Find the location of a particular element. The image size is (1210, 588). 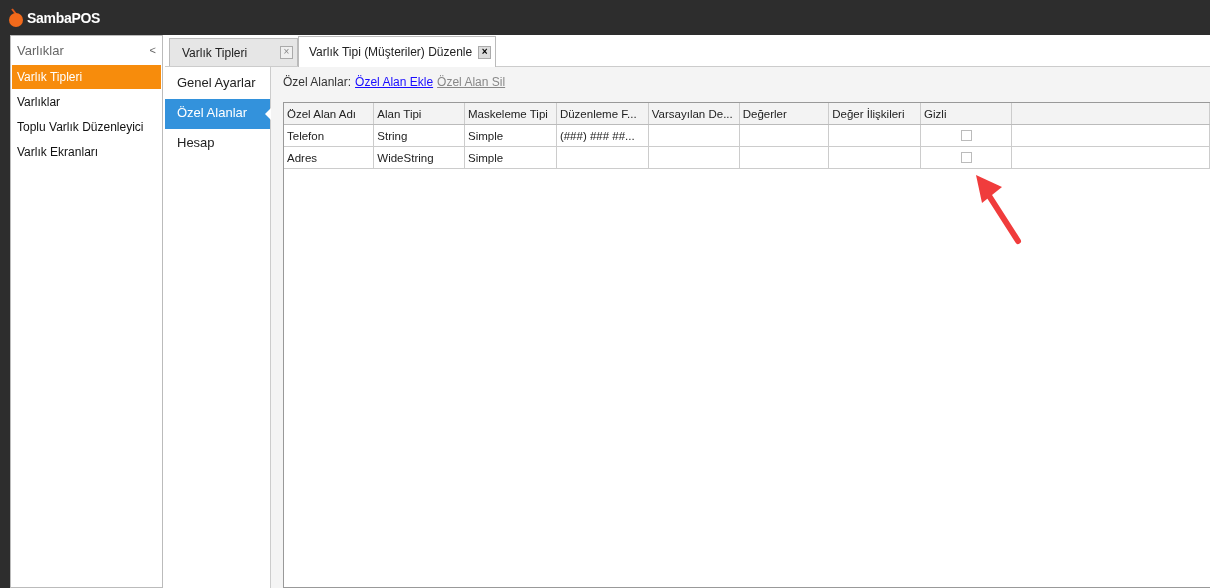

sidebar-item: Toplu Varlık Düzenleyici is located at coordinates (86, 127).